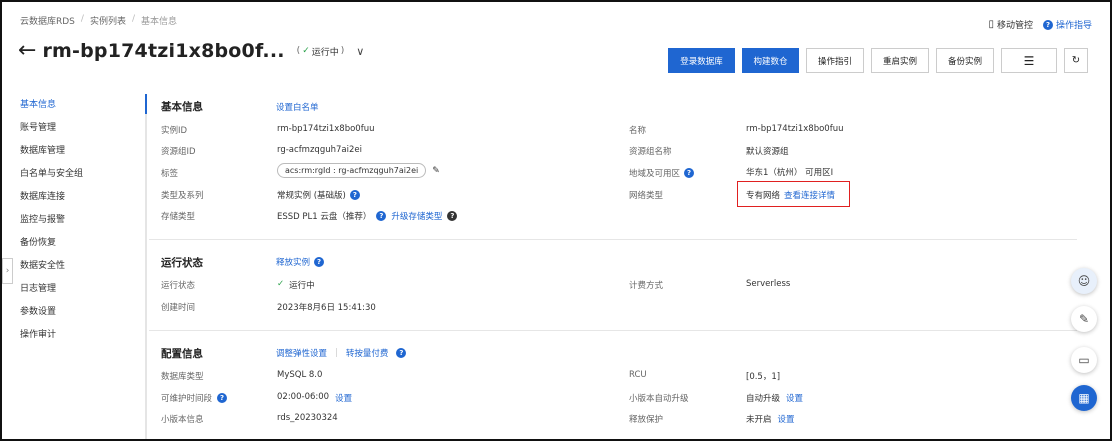  Describe the element at coordinates (170, 174) in the screenshot. I see `tag-label: 标签` at that location.